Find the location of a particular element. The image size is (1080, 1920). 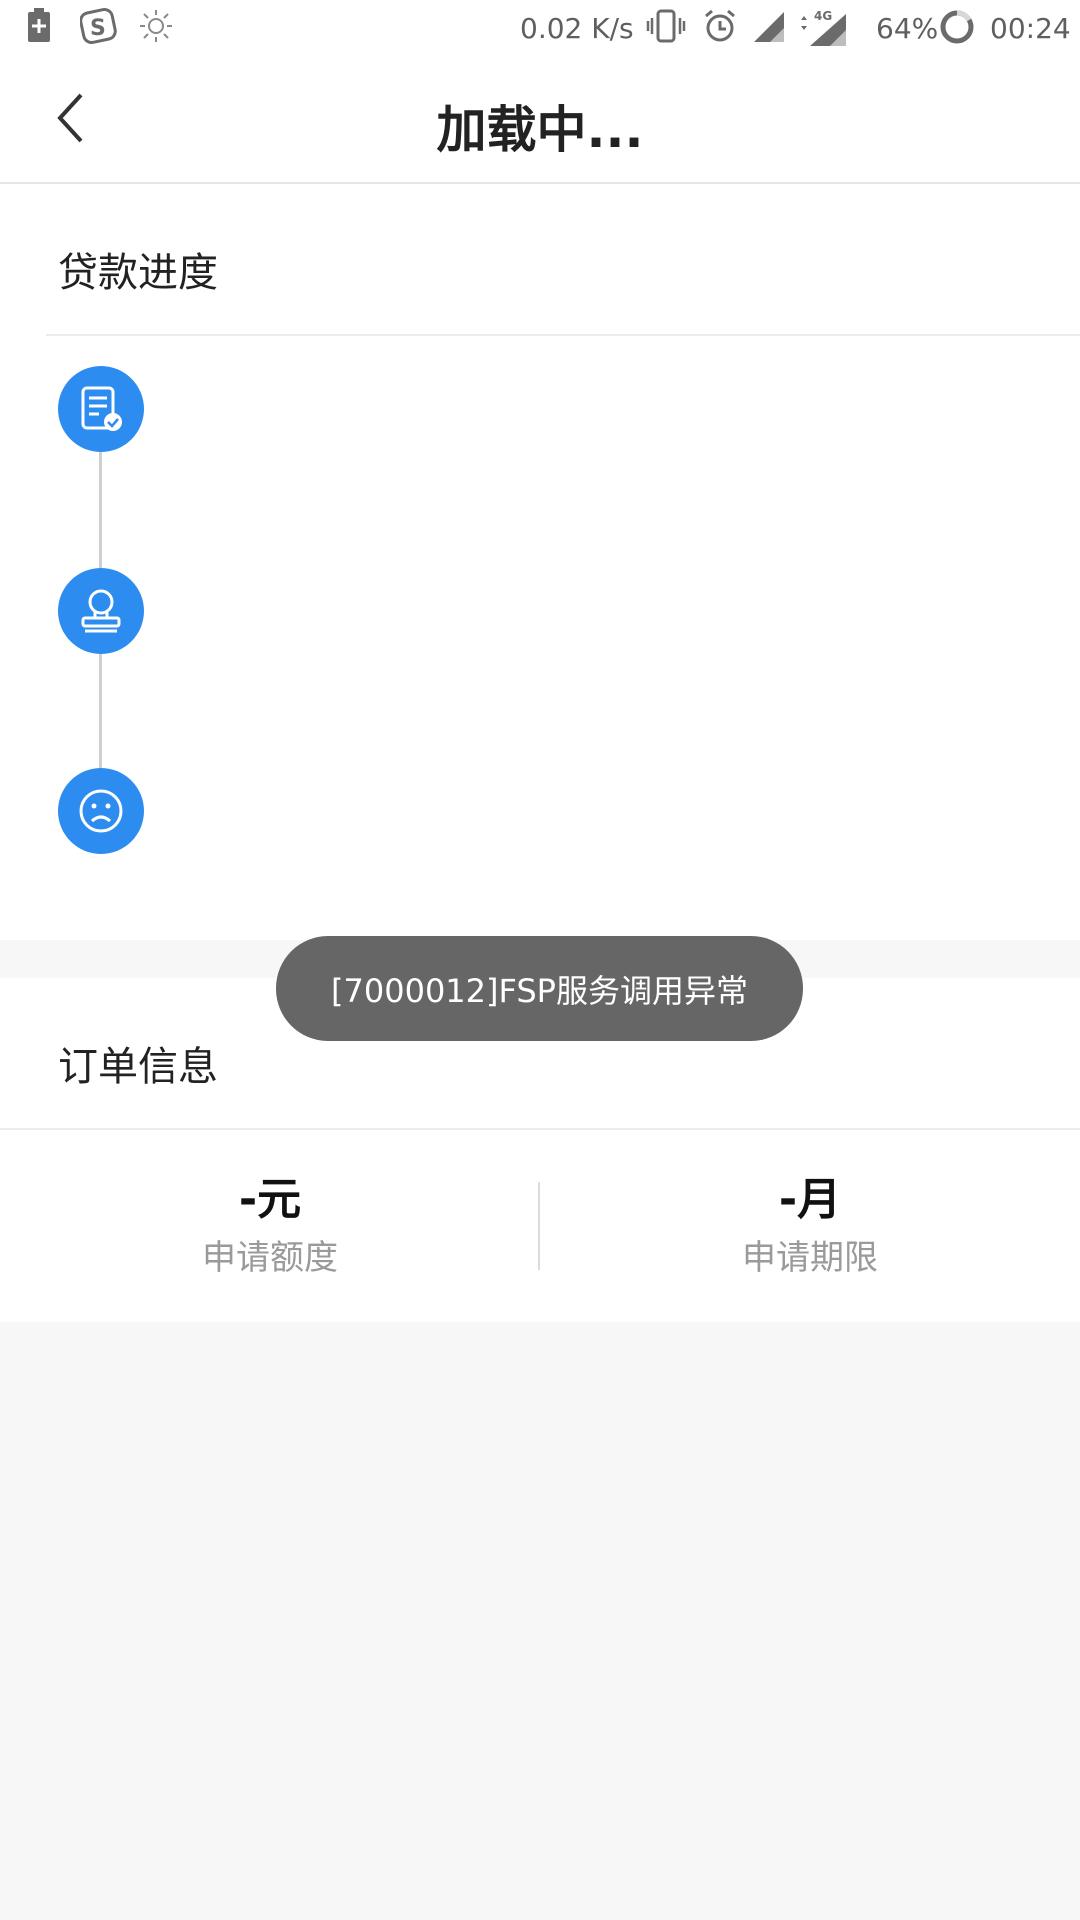

stamp-icon is located at coordinates (101, 611).